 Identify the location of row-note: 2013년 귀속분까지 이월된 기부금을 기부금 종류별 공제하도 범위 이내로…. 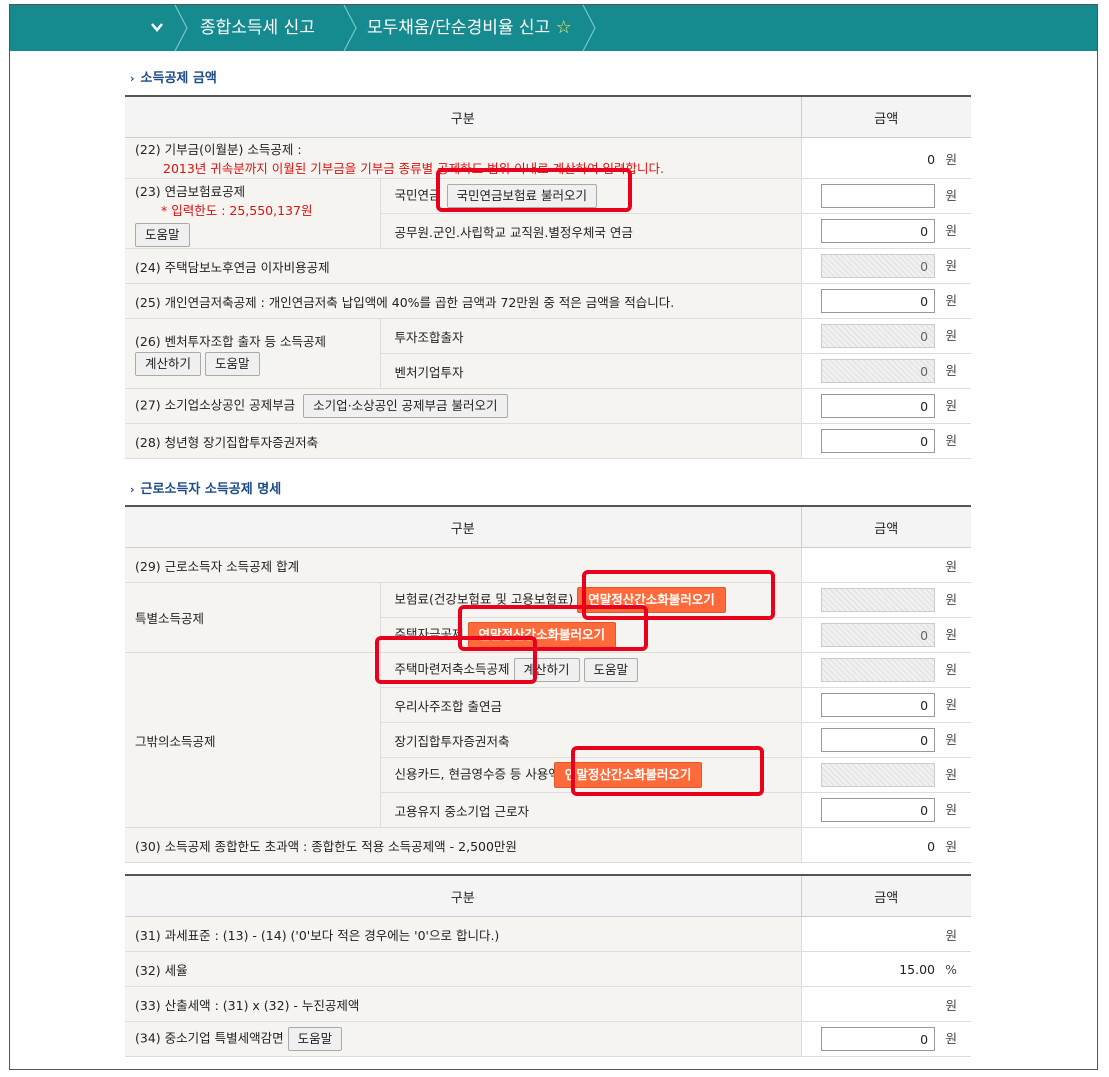
(414, 168).